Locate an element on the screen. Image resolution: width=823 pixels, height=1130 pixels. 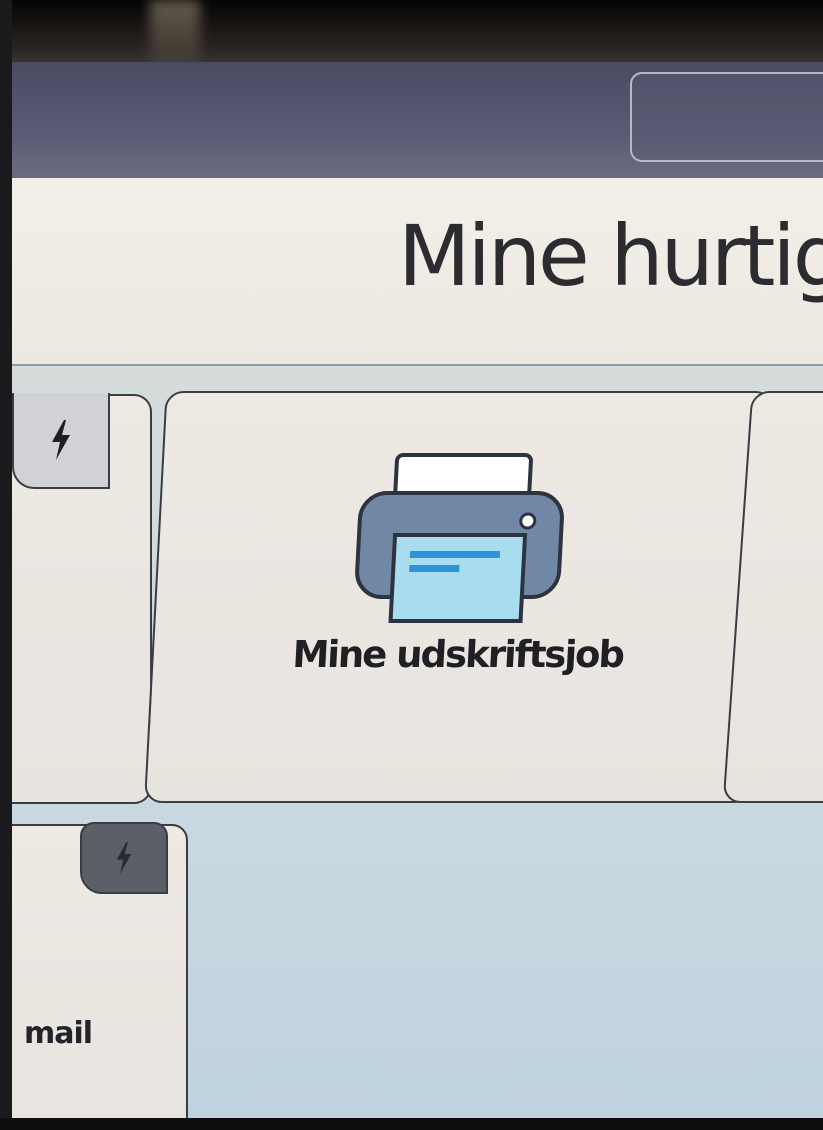
printer-icon is located at coordinates (459, 538).